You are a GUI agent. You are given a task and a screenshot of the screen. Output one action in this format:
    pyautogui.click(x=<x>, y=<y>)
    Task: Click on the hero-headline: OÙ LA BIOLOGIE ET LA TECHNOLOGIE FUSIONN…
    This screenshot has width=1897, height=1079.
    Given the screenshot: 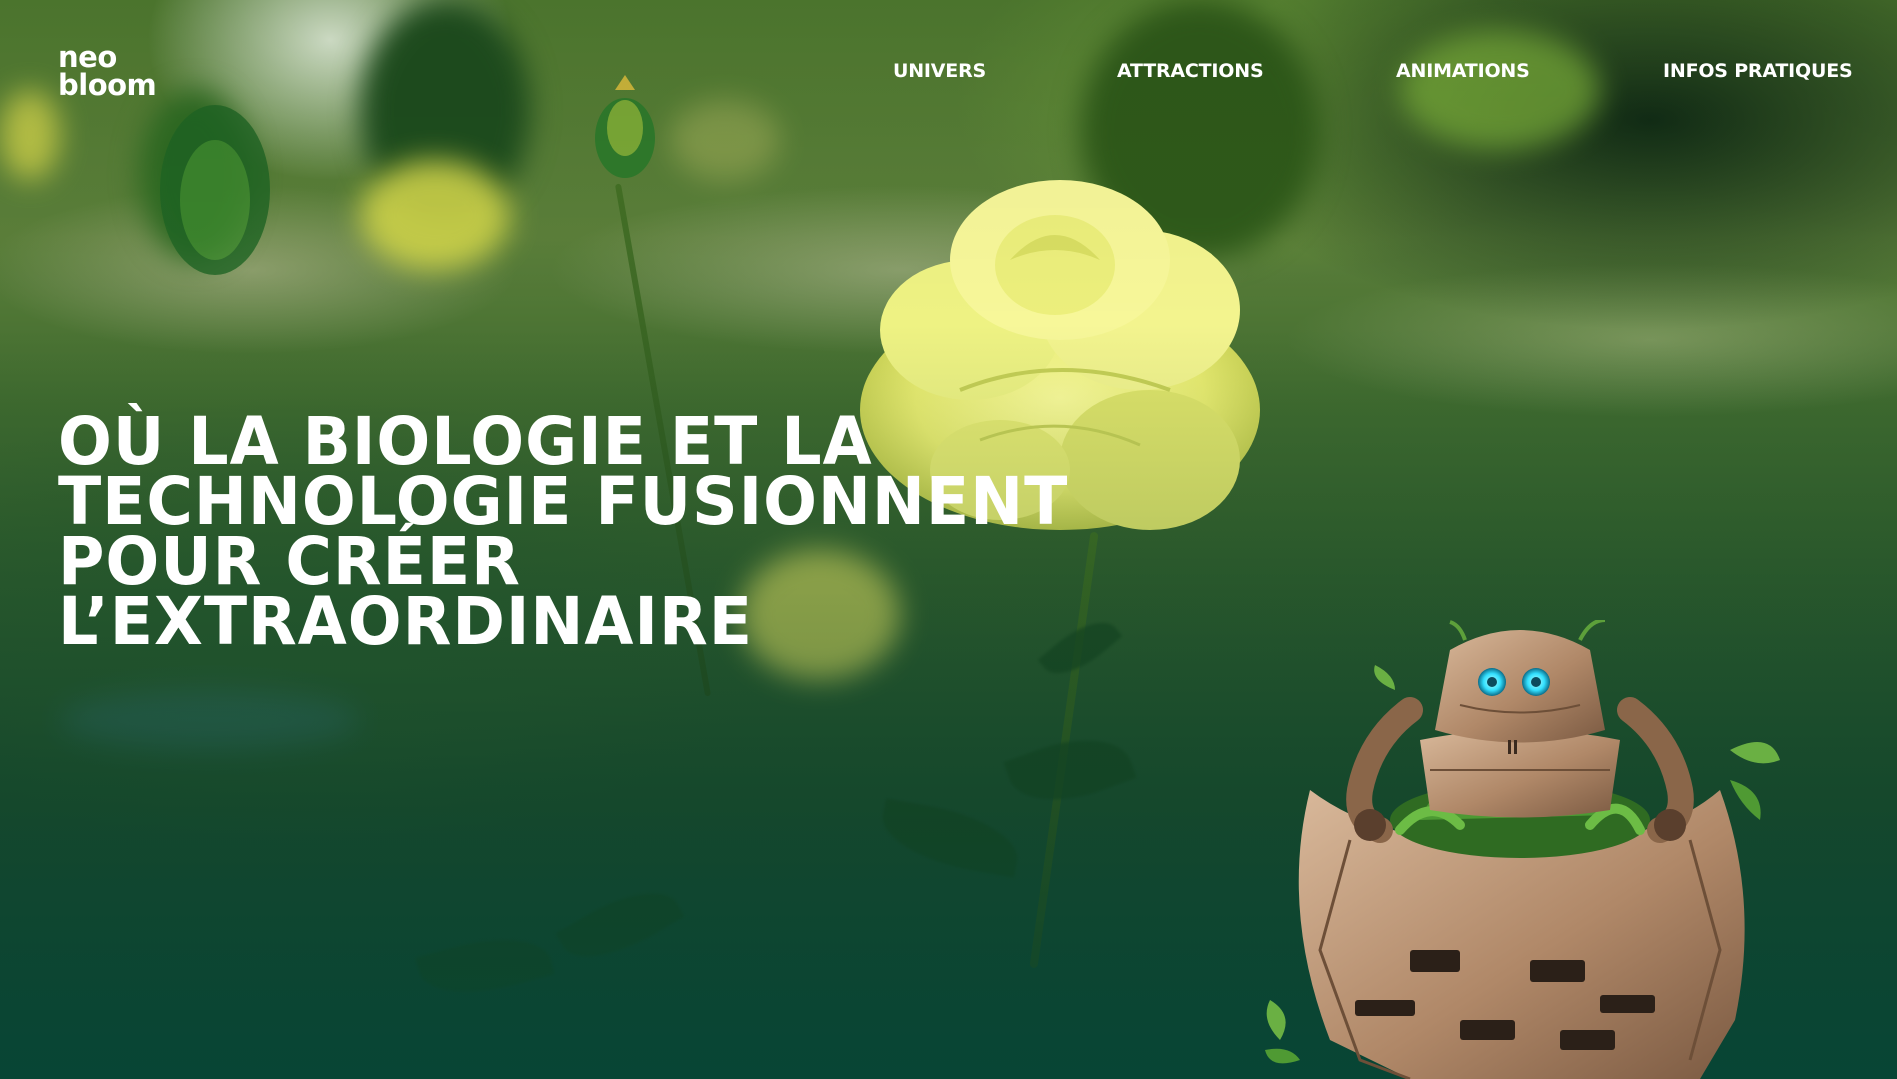 What is the action you would take?
    pyautogui.click(x=563, y=531)
    